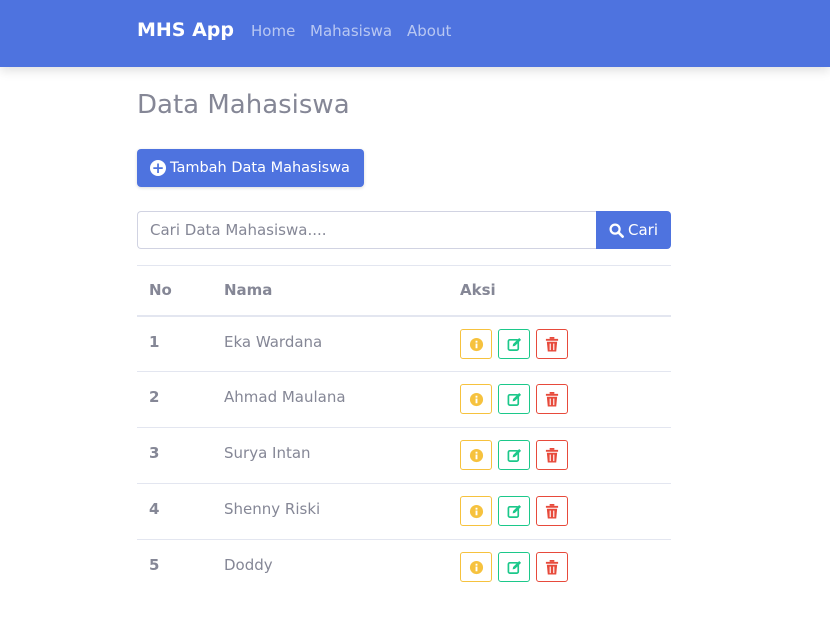 The image size is (830, 627). What do you see at coordinates (559, 291) in the screenshot?
I see `header-aksi: Aksi` at bounding box center [559, 291].